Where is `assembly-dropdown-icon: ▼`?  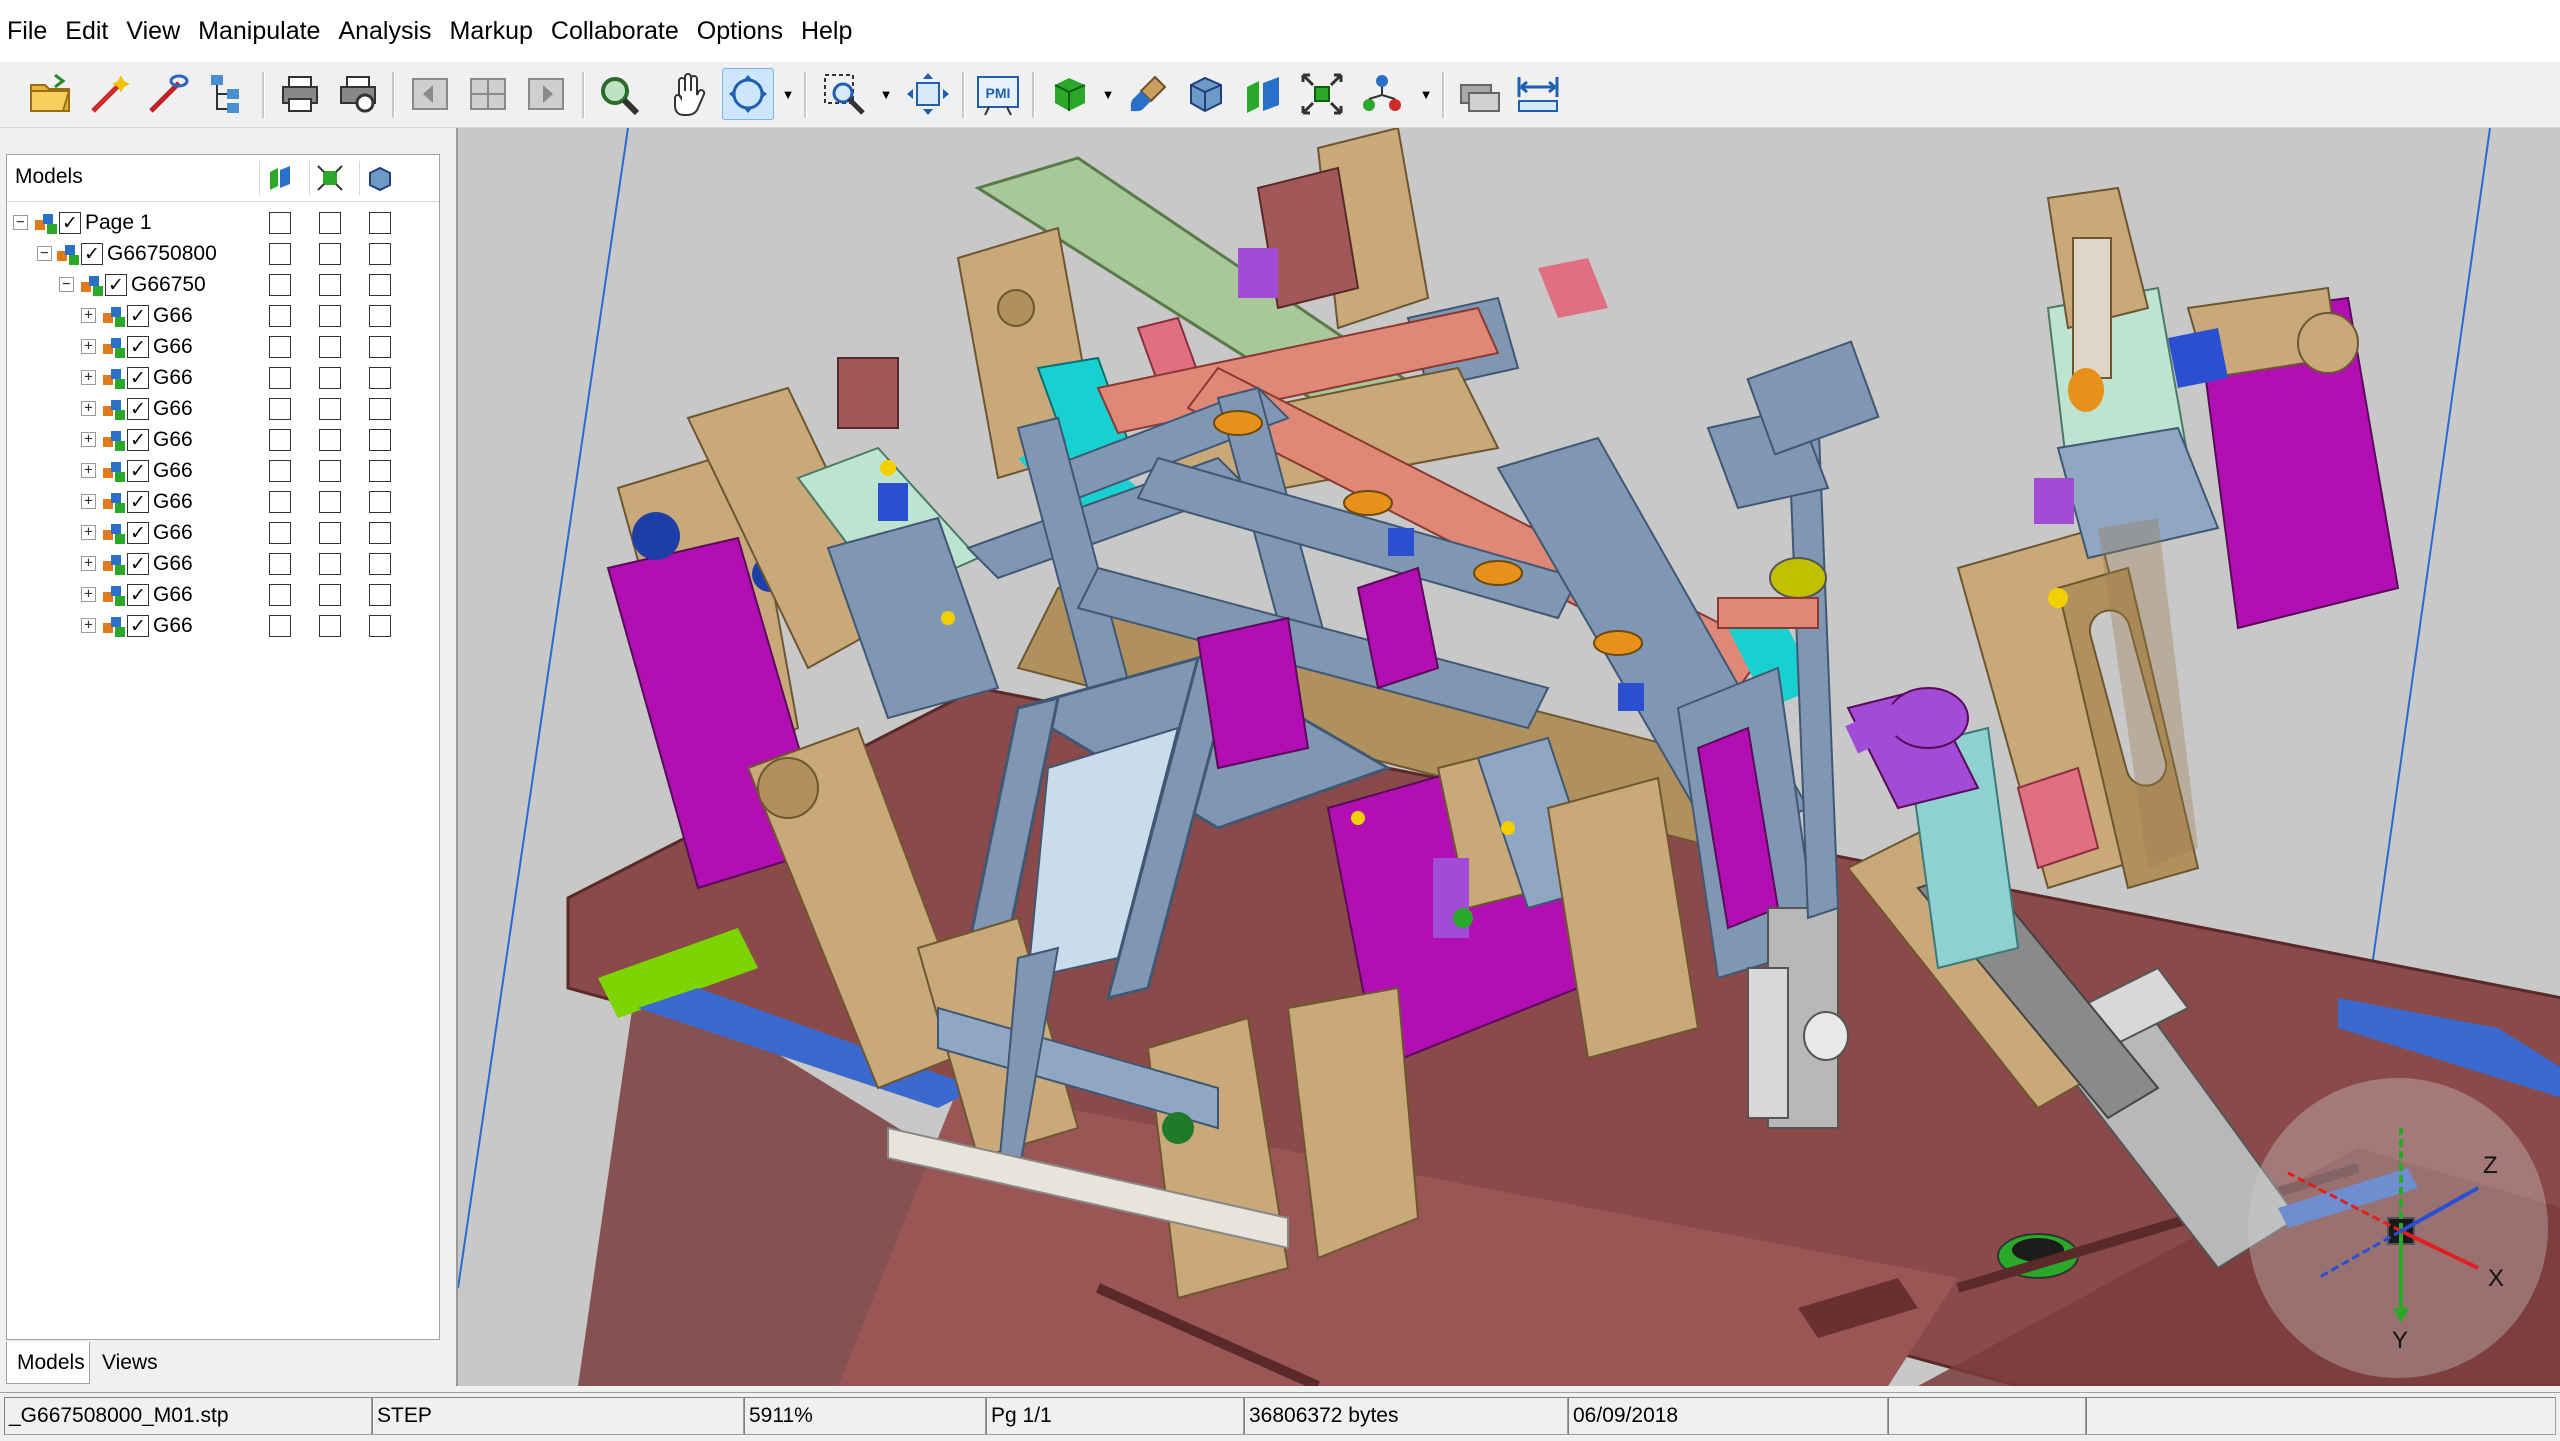 assembly-dropdown-icon: ▼ is located at coordinates (1426, 94).